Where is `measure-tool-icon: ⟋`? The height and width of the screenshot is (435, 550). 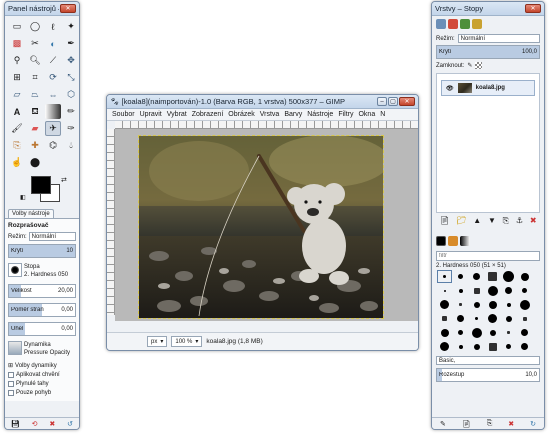 measure-tool-icon: ⟋ is located at coordinates (53, 60).